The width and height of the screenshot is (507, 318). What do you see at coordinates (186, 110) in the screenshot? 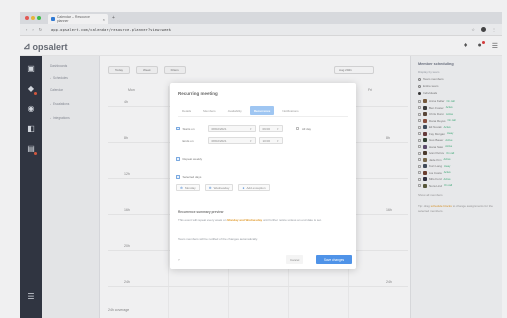
I see `tab-details: Details` at bounding box center [186, 110].